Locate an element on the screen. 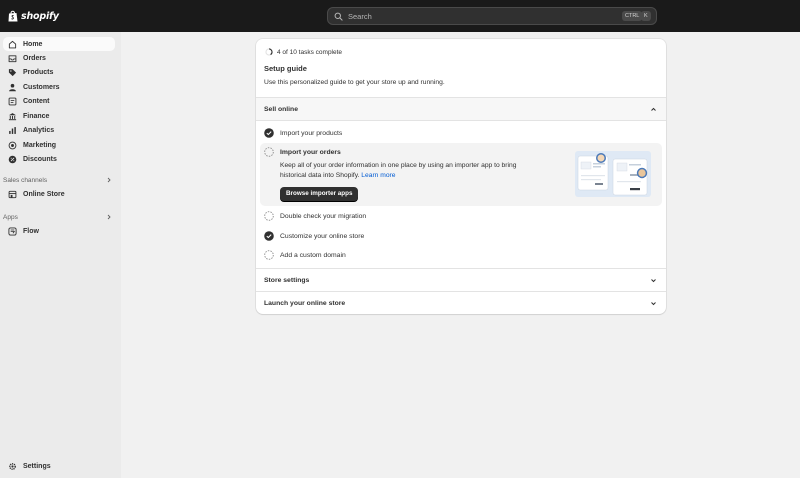 The image size is (800, 478). sidebar-item-label: Marketing is located at coordinates (40, 145).